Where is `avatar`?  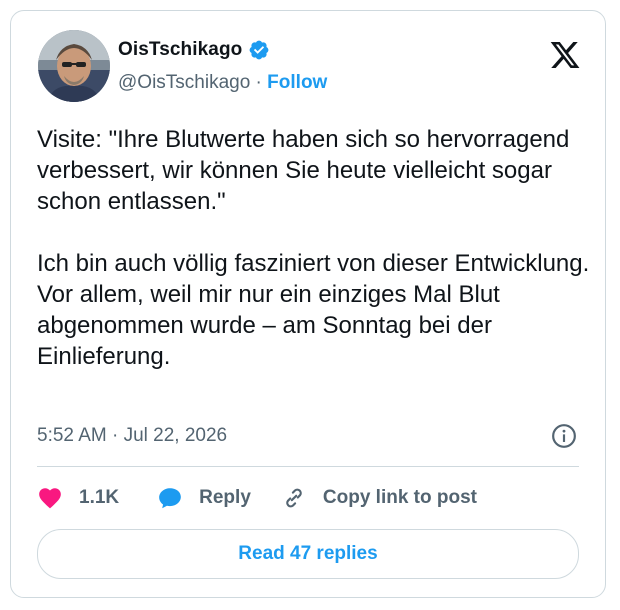
avatar is located at coordinates (74, 66).